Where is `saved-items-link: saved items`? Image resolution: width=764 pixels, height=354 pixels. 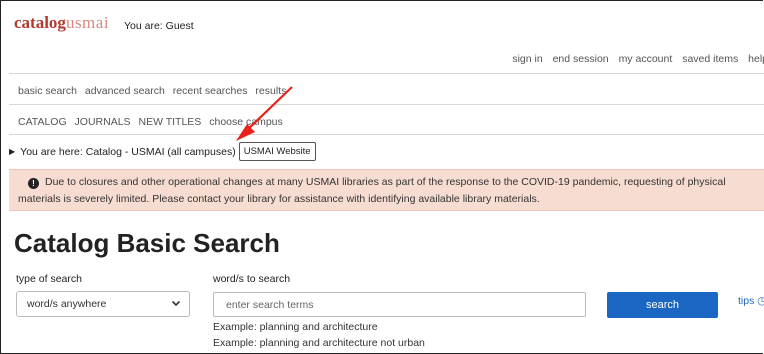 saved-items-link: saved items is located at coordinates (710, 59).